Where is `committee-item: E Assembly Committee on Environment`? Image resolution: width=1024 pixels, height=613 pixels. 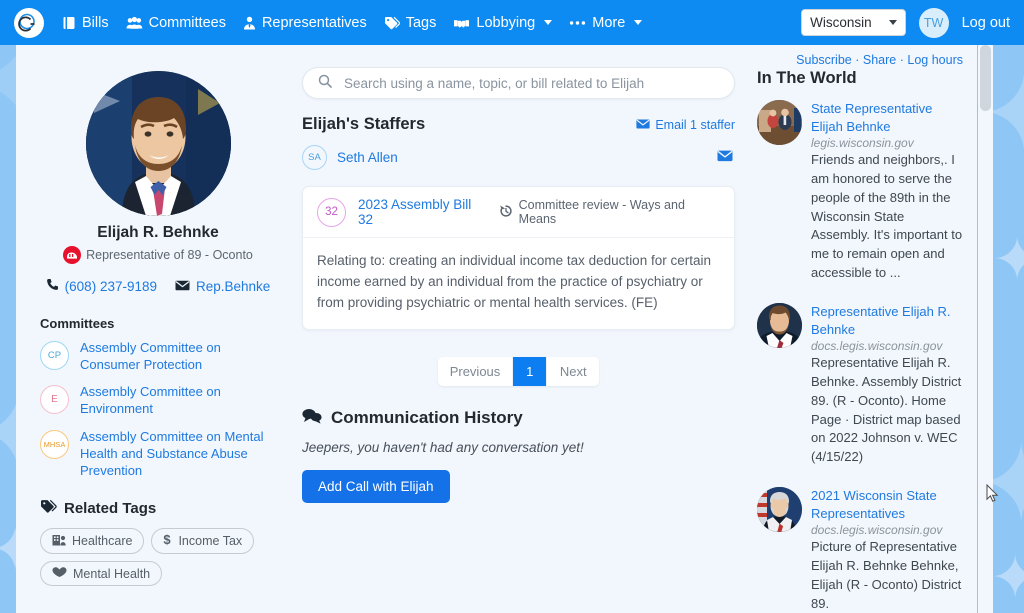
committee-item: E Assembly Committee on Environment is located at coordinates (158, 400).